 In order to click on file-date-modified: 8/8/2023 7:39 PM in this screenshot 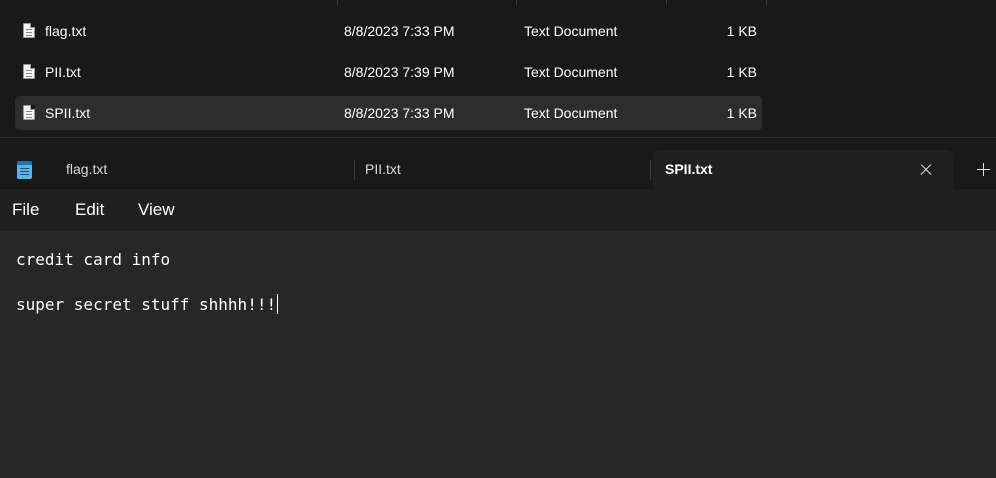, I will do `click(399, 72)`.